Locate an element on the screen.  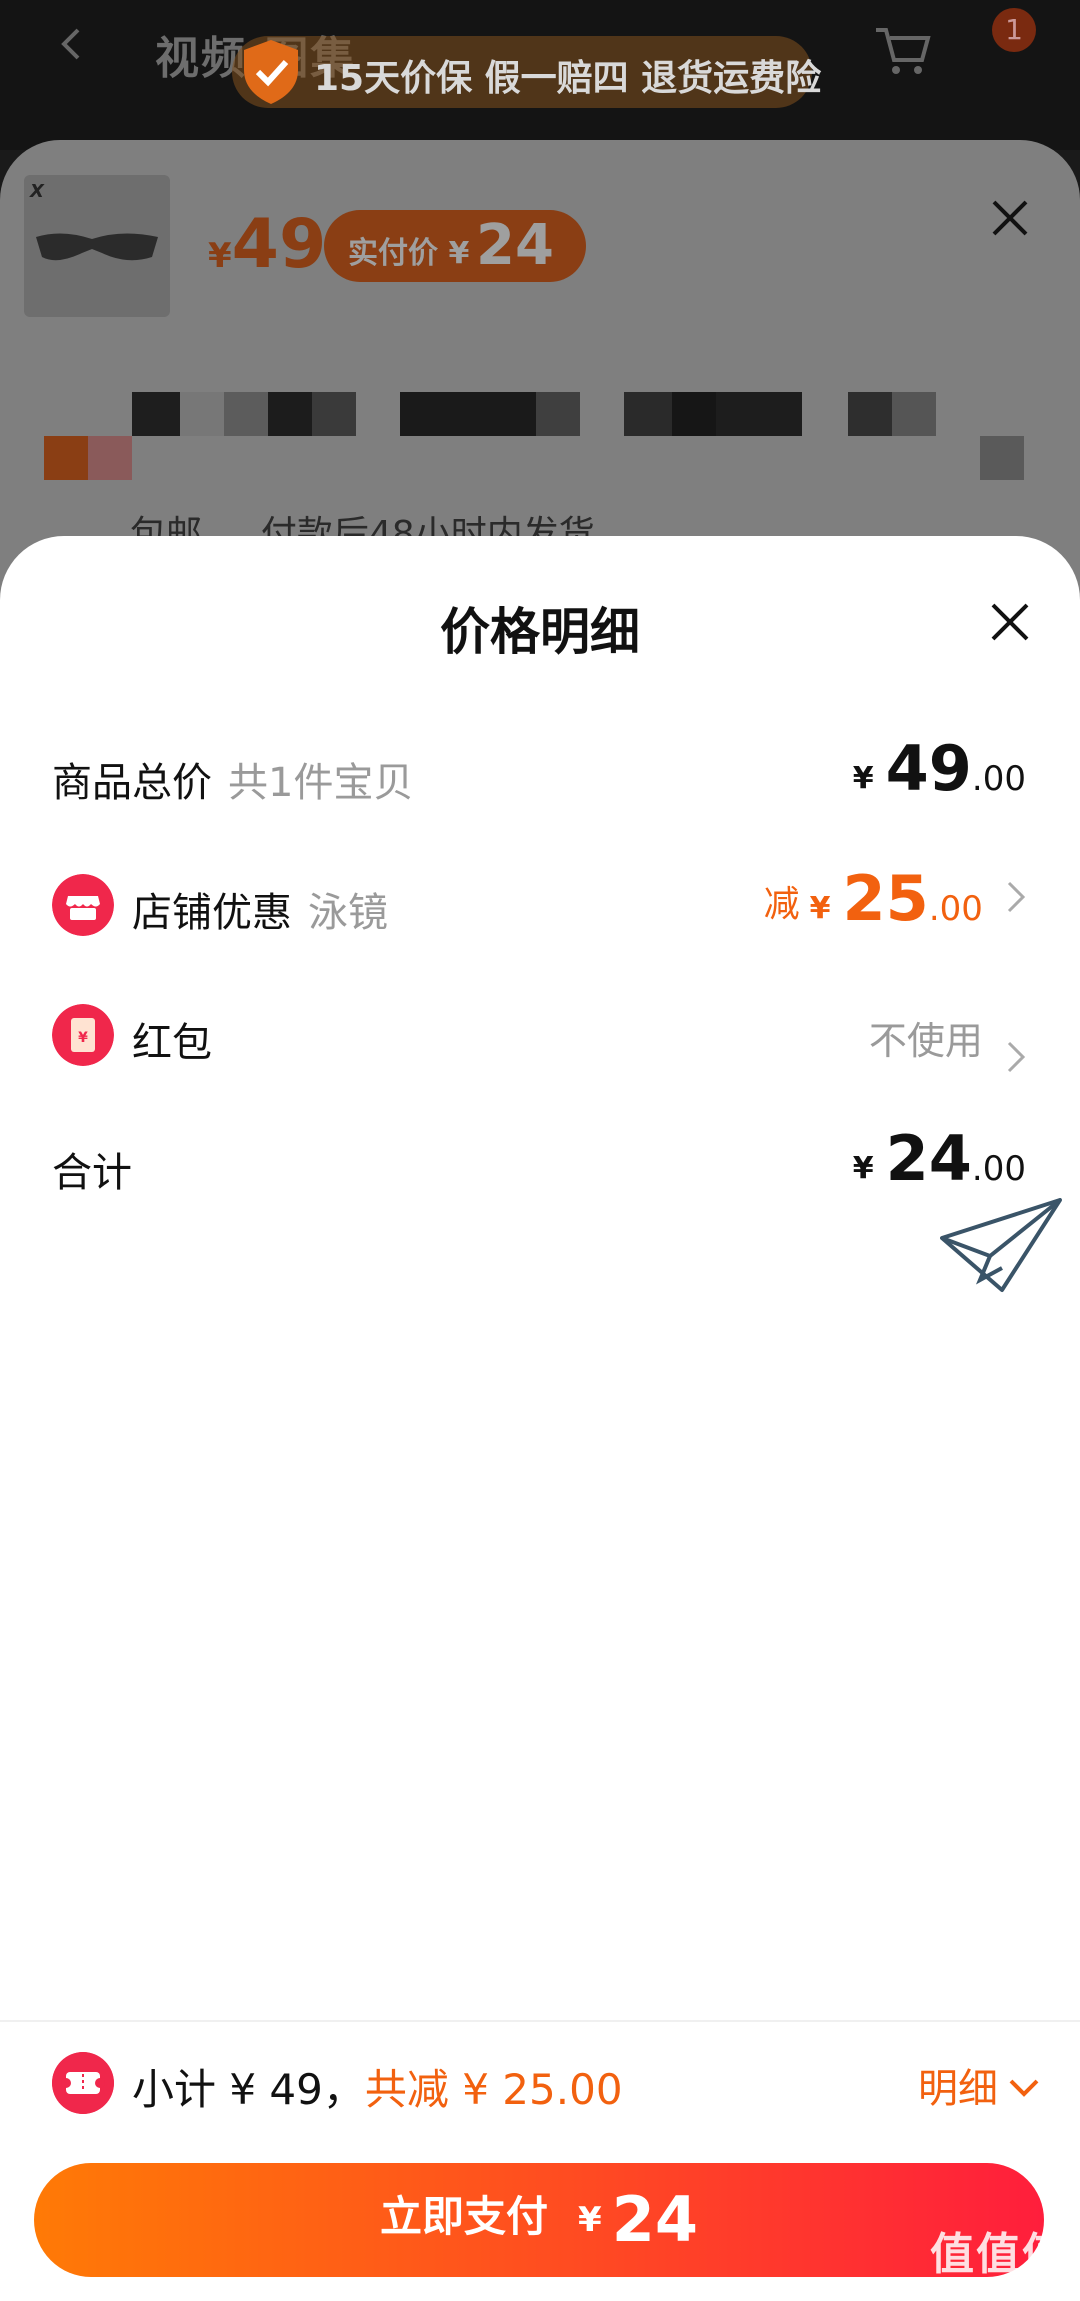
red-packet-value: 不使用 is located at coordinates (925, 1041).